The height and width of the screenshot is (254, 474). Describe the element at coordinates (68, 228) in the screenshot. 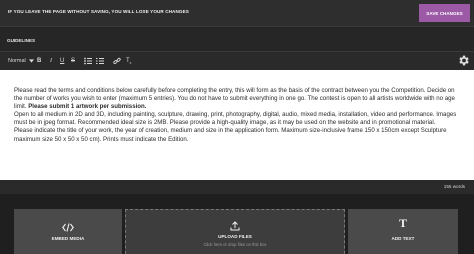

I see `code-icon` at that location.